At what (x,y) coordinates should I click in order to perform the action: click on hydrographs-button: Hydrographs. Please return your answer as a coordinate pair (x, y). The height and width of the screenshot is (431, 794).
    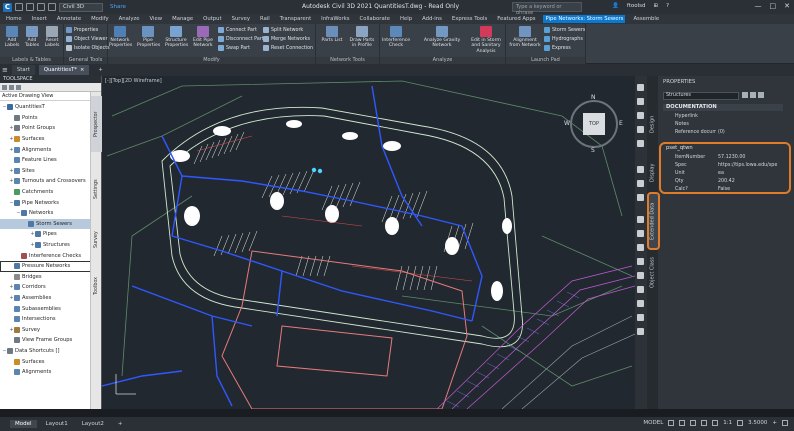
    Looking at the image, I should click on (563, 39).